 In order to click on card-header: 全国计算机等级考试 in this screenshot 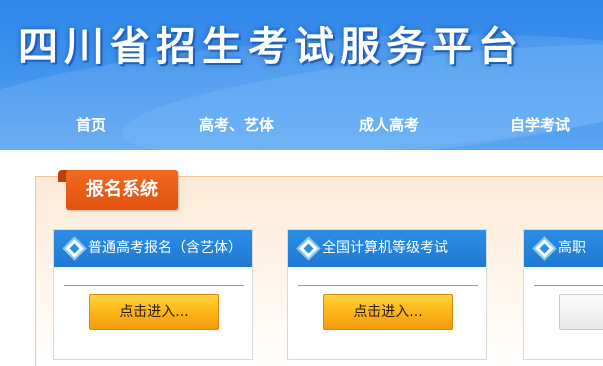, I will do `click(387, 248)`.